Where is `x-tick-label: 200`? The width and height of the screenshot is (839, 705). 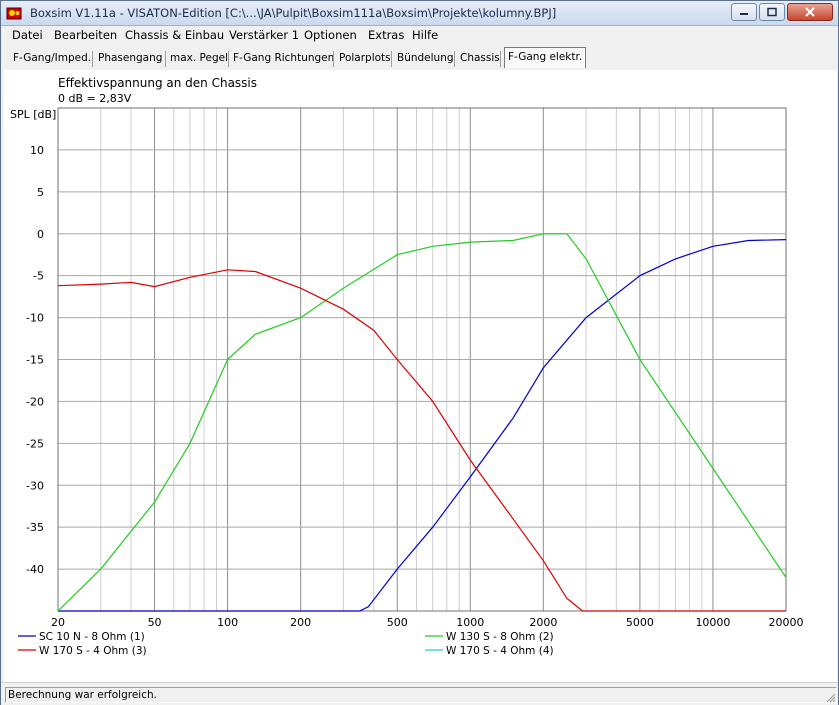
x-tick-label: 200 is located at coordinates (300, 622).